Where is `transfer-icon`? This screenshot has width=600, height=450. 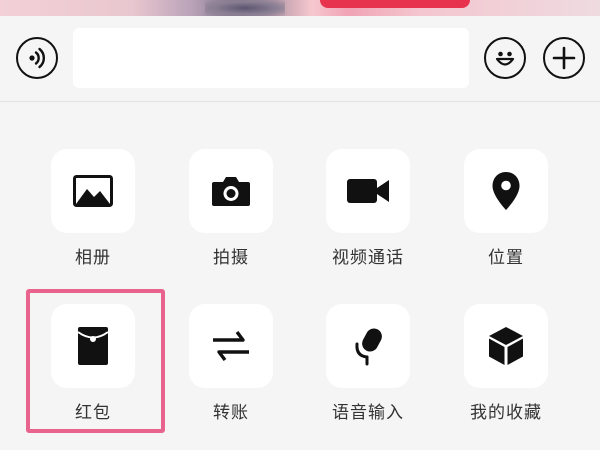
transfer-icon is located at coordinates (231, 346).